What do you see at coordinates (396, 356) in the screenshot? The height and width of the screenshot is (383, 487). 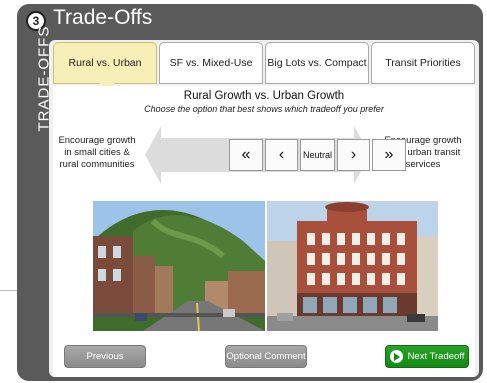 I see `arrow-circle-right-icon` at bounding box center [396, 356].